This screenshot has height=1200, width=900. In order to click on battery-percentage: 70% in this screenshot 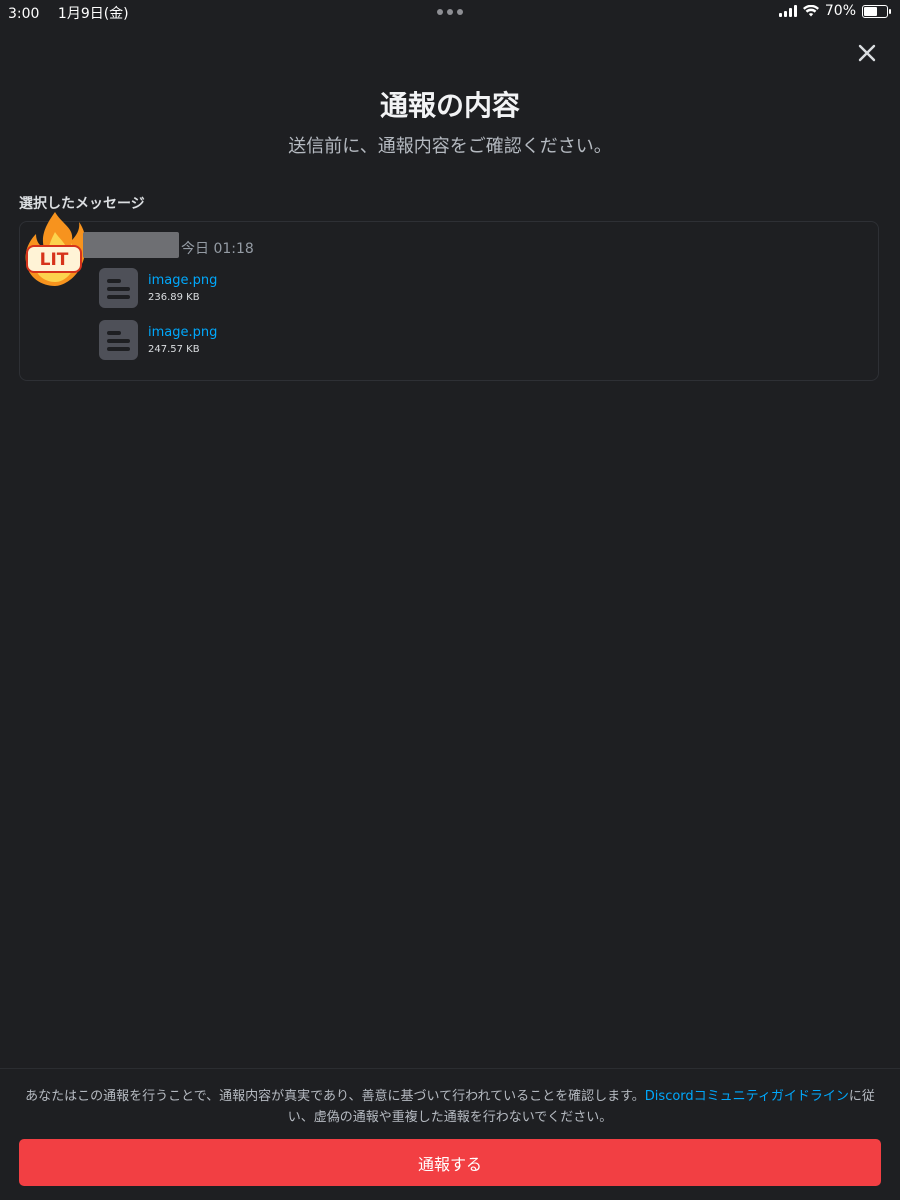, I will do `click(840, 11)`.